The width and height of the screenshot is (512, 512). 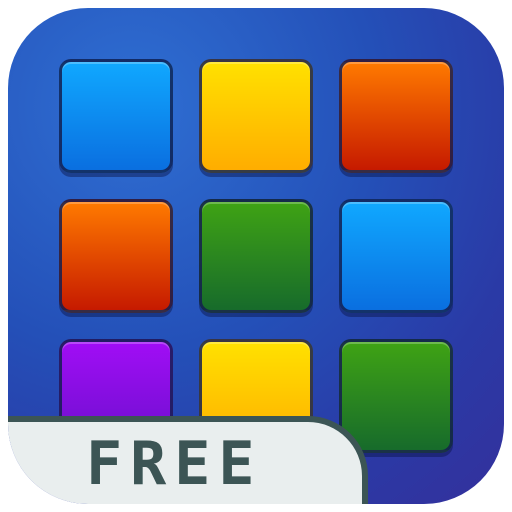 I want to click on tile-r1c3, so click(x=396, y=116).